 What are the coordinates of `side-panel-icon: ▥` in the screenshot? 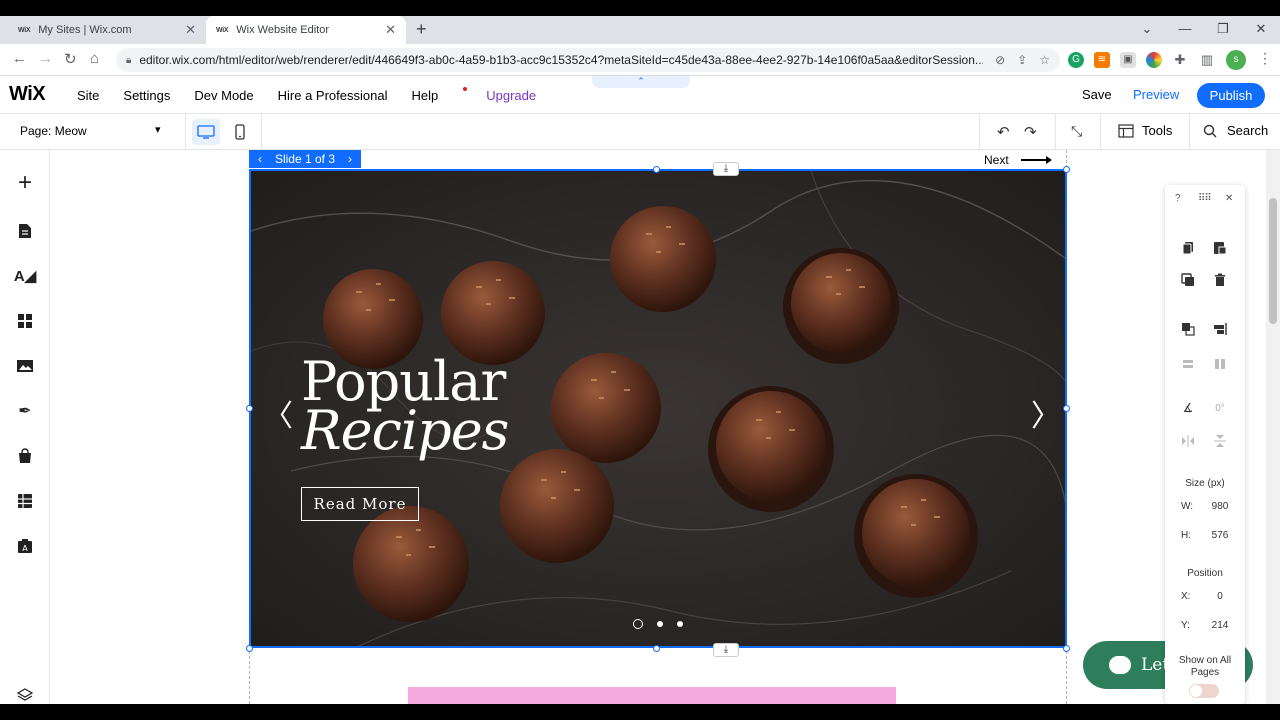 It's located at (1207, 60).